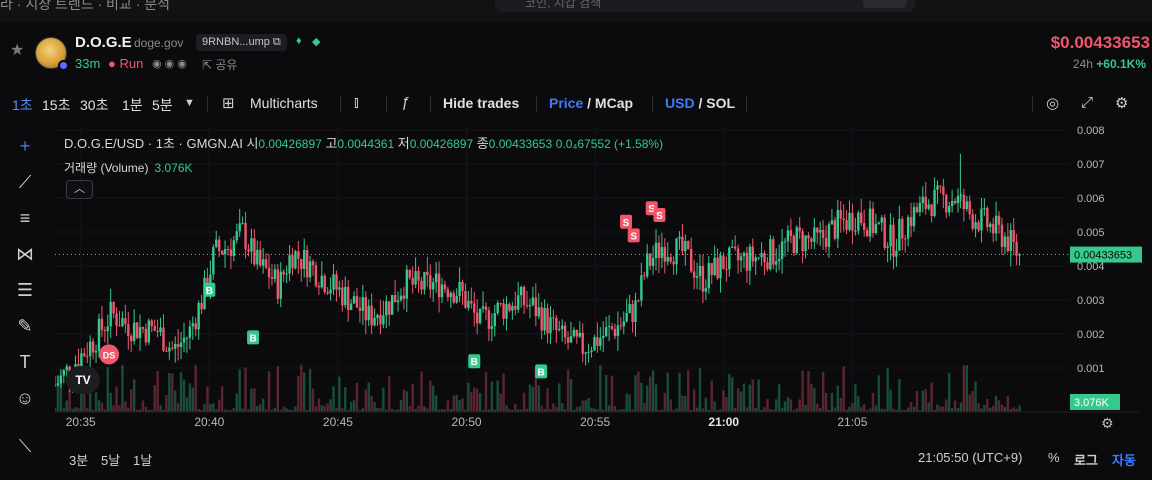 This screenshot has height=480, width=1152. What do you see at coordinates (1087, 102) in the screenshot?
I see `fullscreen-icon: ⤢` at bounding box center [1087, 102].